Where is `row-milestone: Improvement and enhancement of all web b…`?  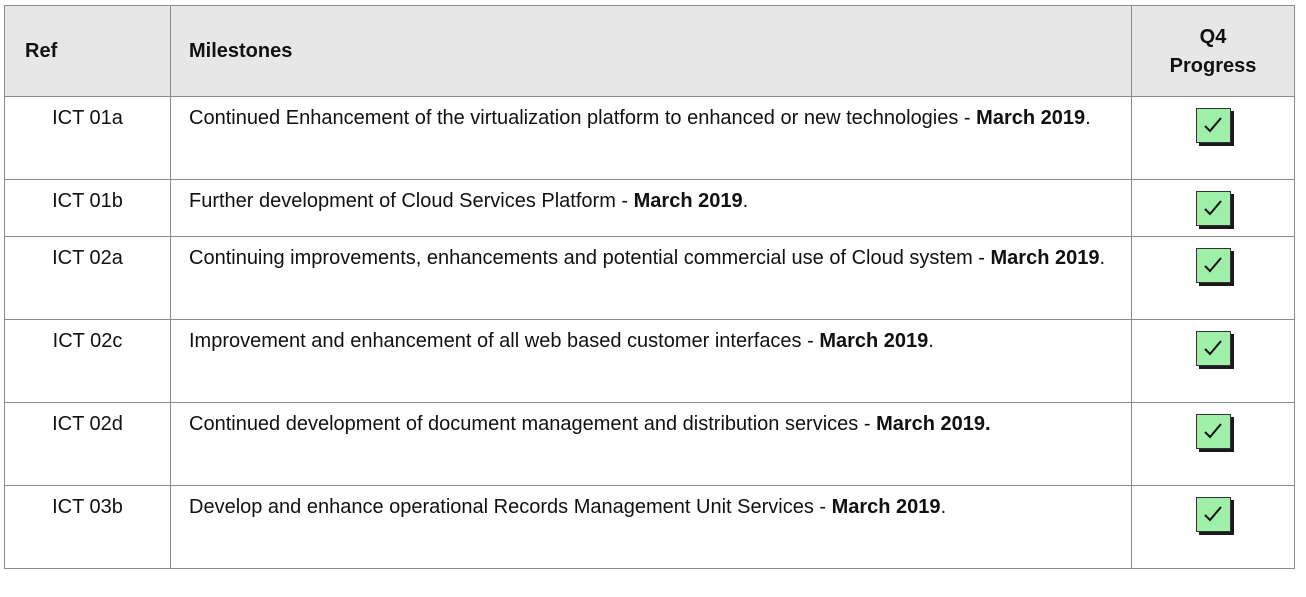 row-milestone: Improvement and enhancement of all web b… is located at coordinates (651, 361).